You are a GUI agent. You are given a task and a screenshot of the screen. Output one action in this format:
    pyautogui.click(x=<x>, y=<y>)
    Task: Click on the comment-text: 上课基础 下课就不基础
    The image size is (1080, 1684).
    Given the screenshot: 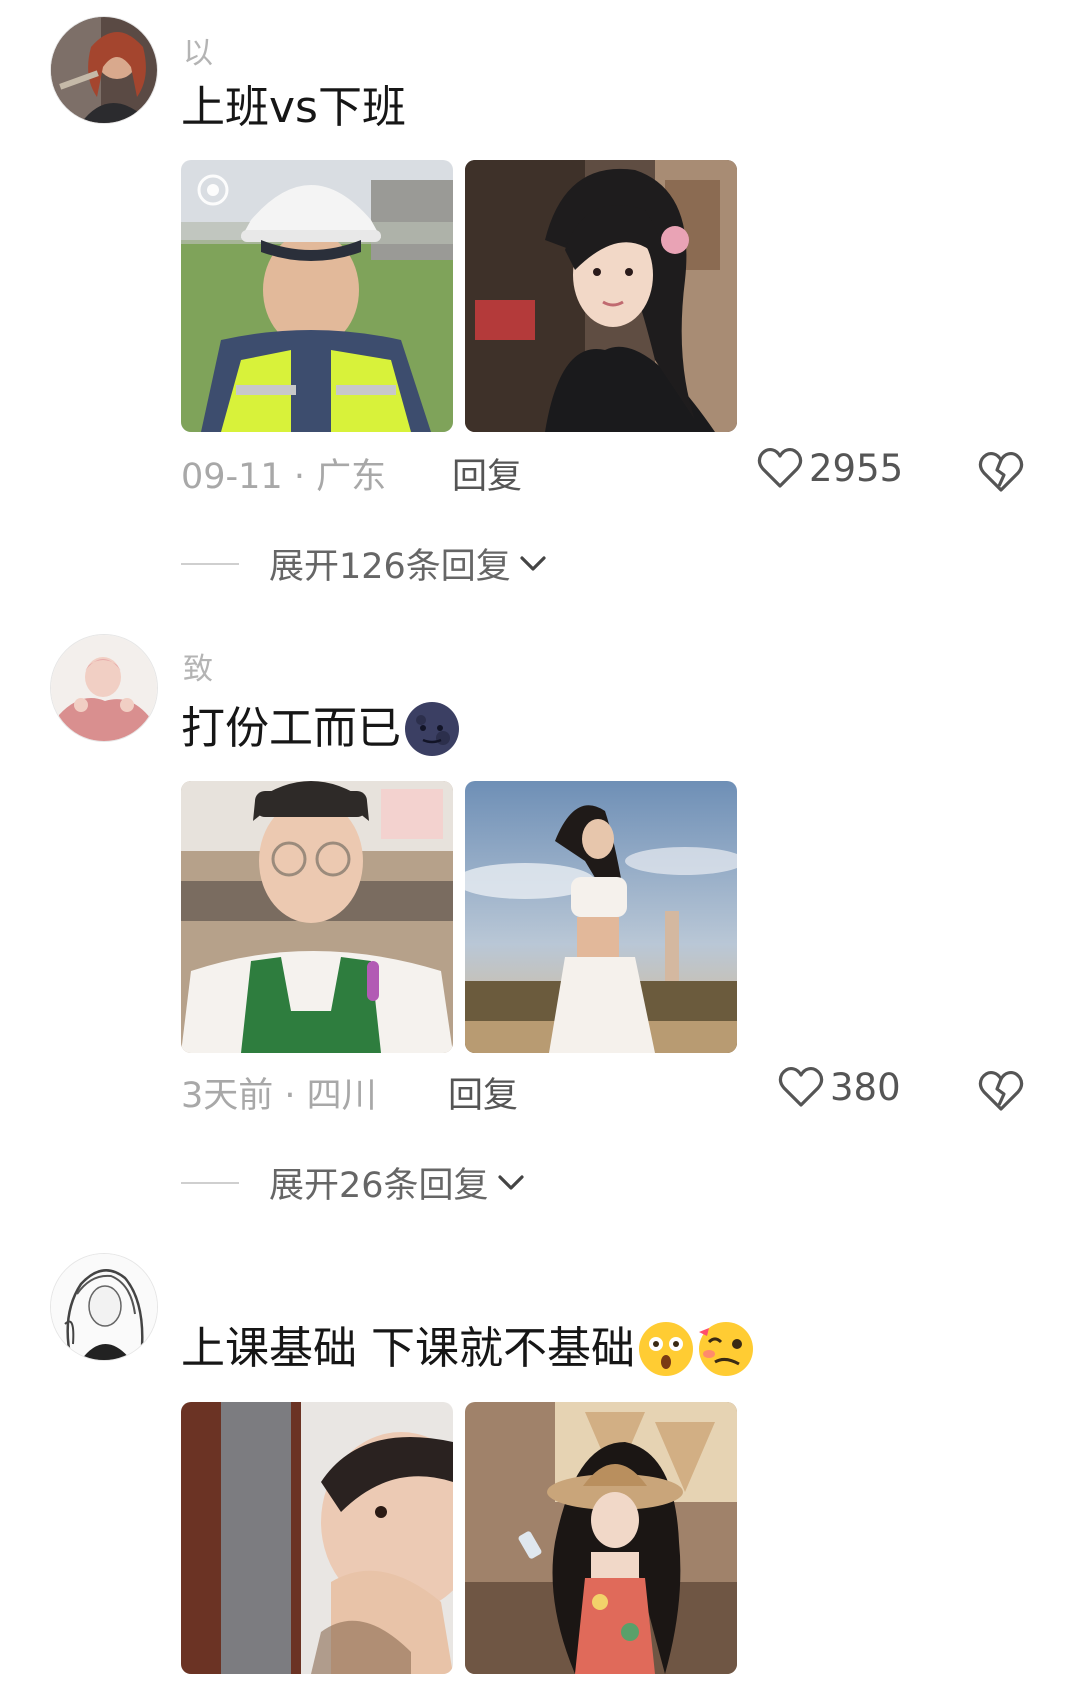 What is the action you would take?
    pyautogui.click(x=468, y=1349)
    